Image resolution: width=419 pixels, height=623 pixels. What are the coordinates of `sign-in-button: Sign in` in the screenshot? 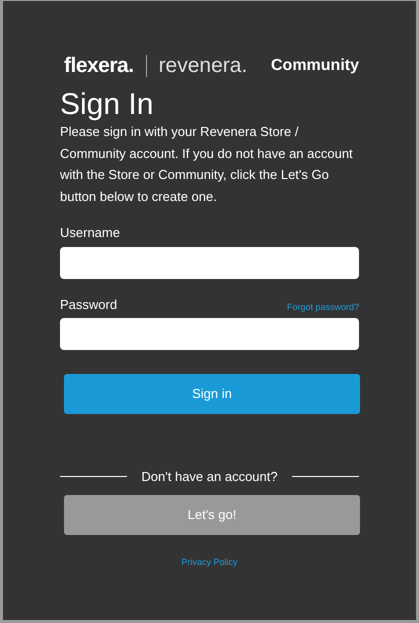 It's located at (212, 394).